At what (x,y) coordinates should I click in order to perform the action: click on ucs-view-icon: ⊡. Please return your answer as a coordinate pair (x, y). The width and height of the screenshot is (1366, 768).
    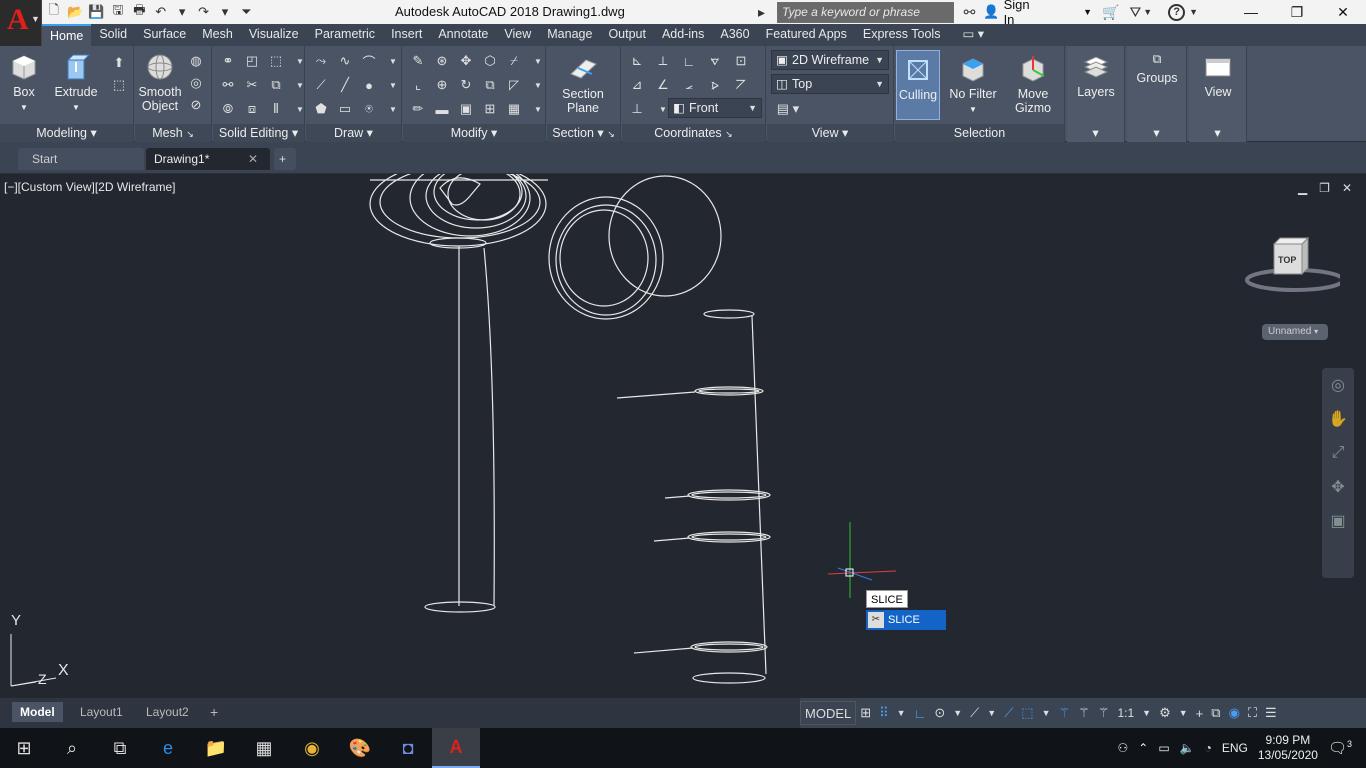
    Looking at the image, I should click on (741, 61).